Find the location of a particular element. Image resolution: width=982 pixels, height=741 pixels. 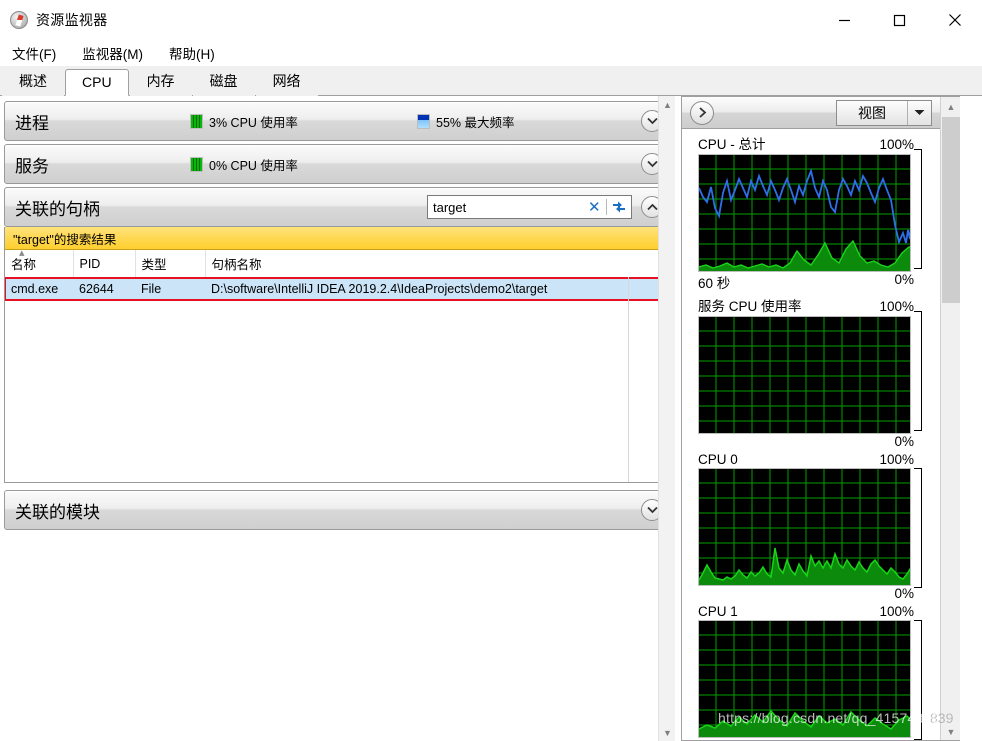

column-header-name: 名称 is located at coordinates (39, 262).